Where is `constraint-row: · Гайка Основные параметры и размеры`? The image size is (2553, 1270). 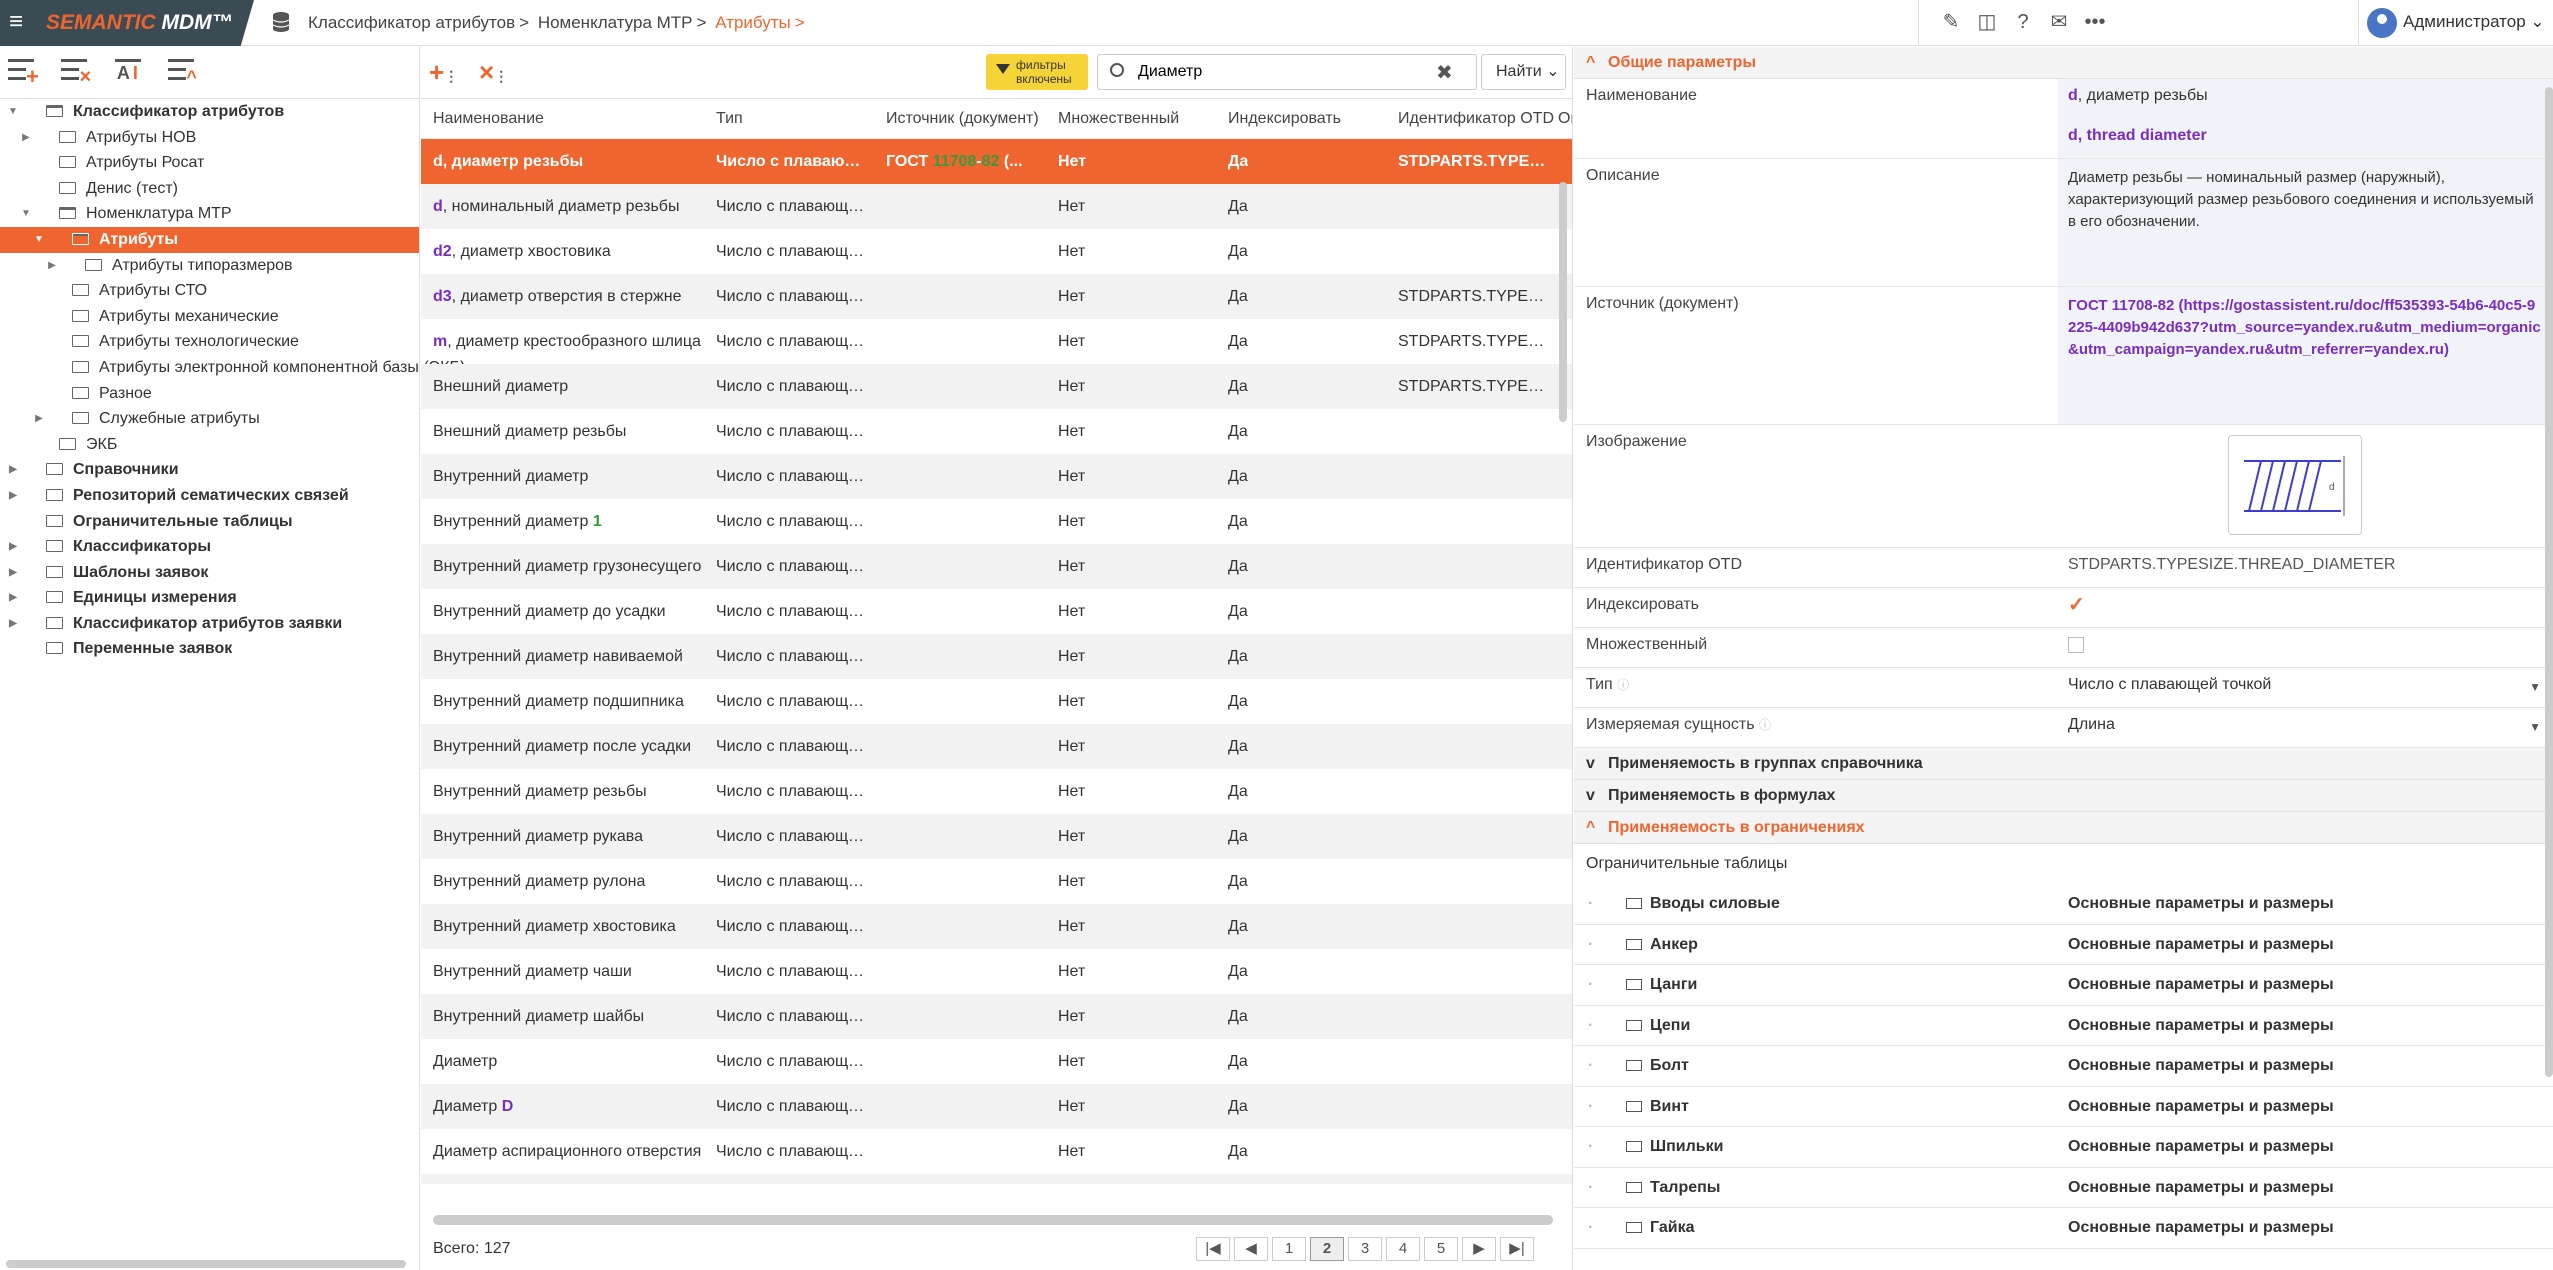 constraint-row: · Гайка Основные параметры и размеры is located at coordinates (2063, 1228).